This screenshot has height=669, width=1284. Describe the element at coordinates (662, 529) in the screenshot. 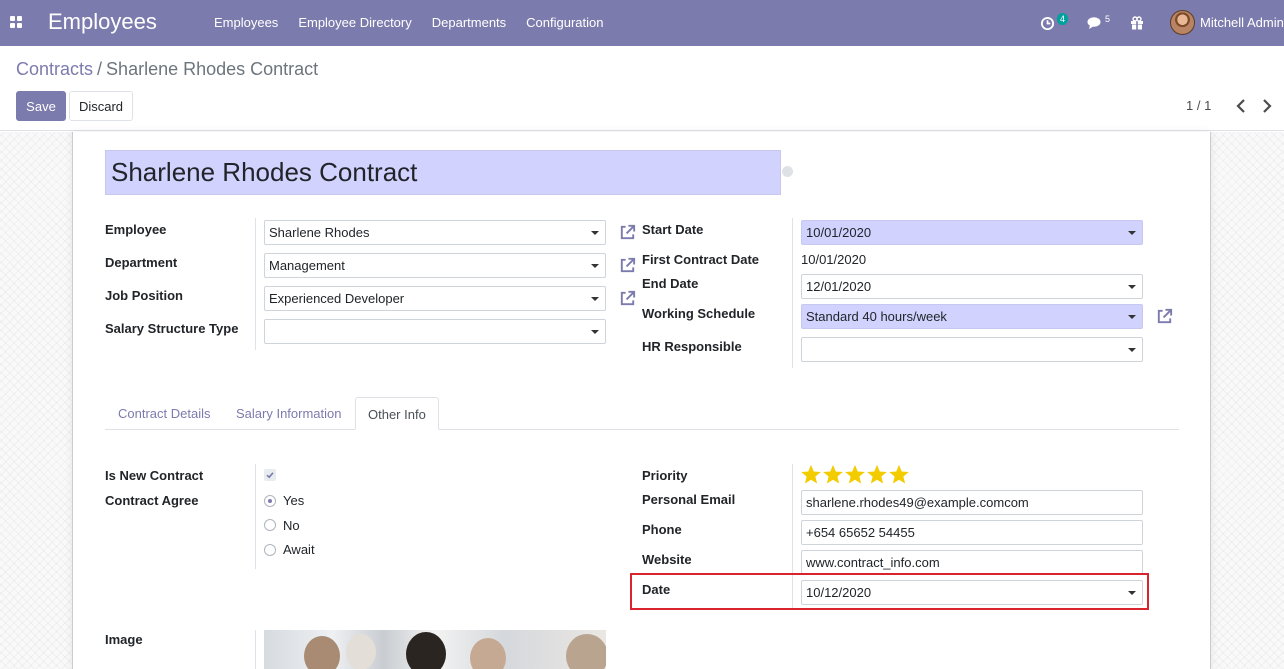

I see `phone-label: Phone` at that location.